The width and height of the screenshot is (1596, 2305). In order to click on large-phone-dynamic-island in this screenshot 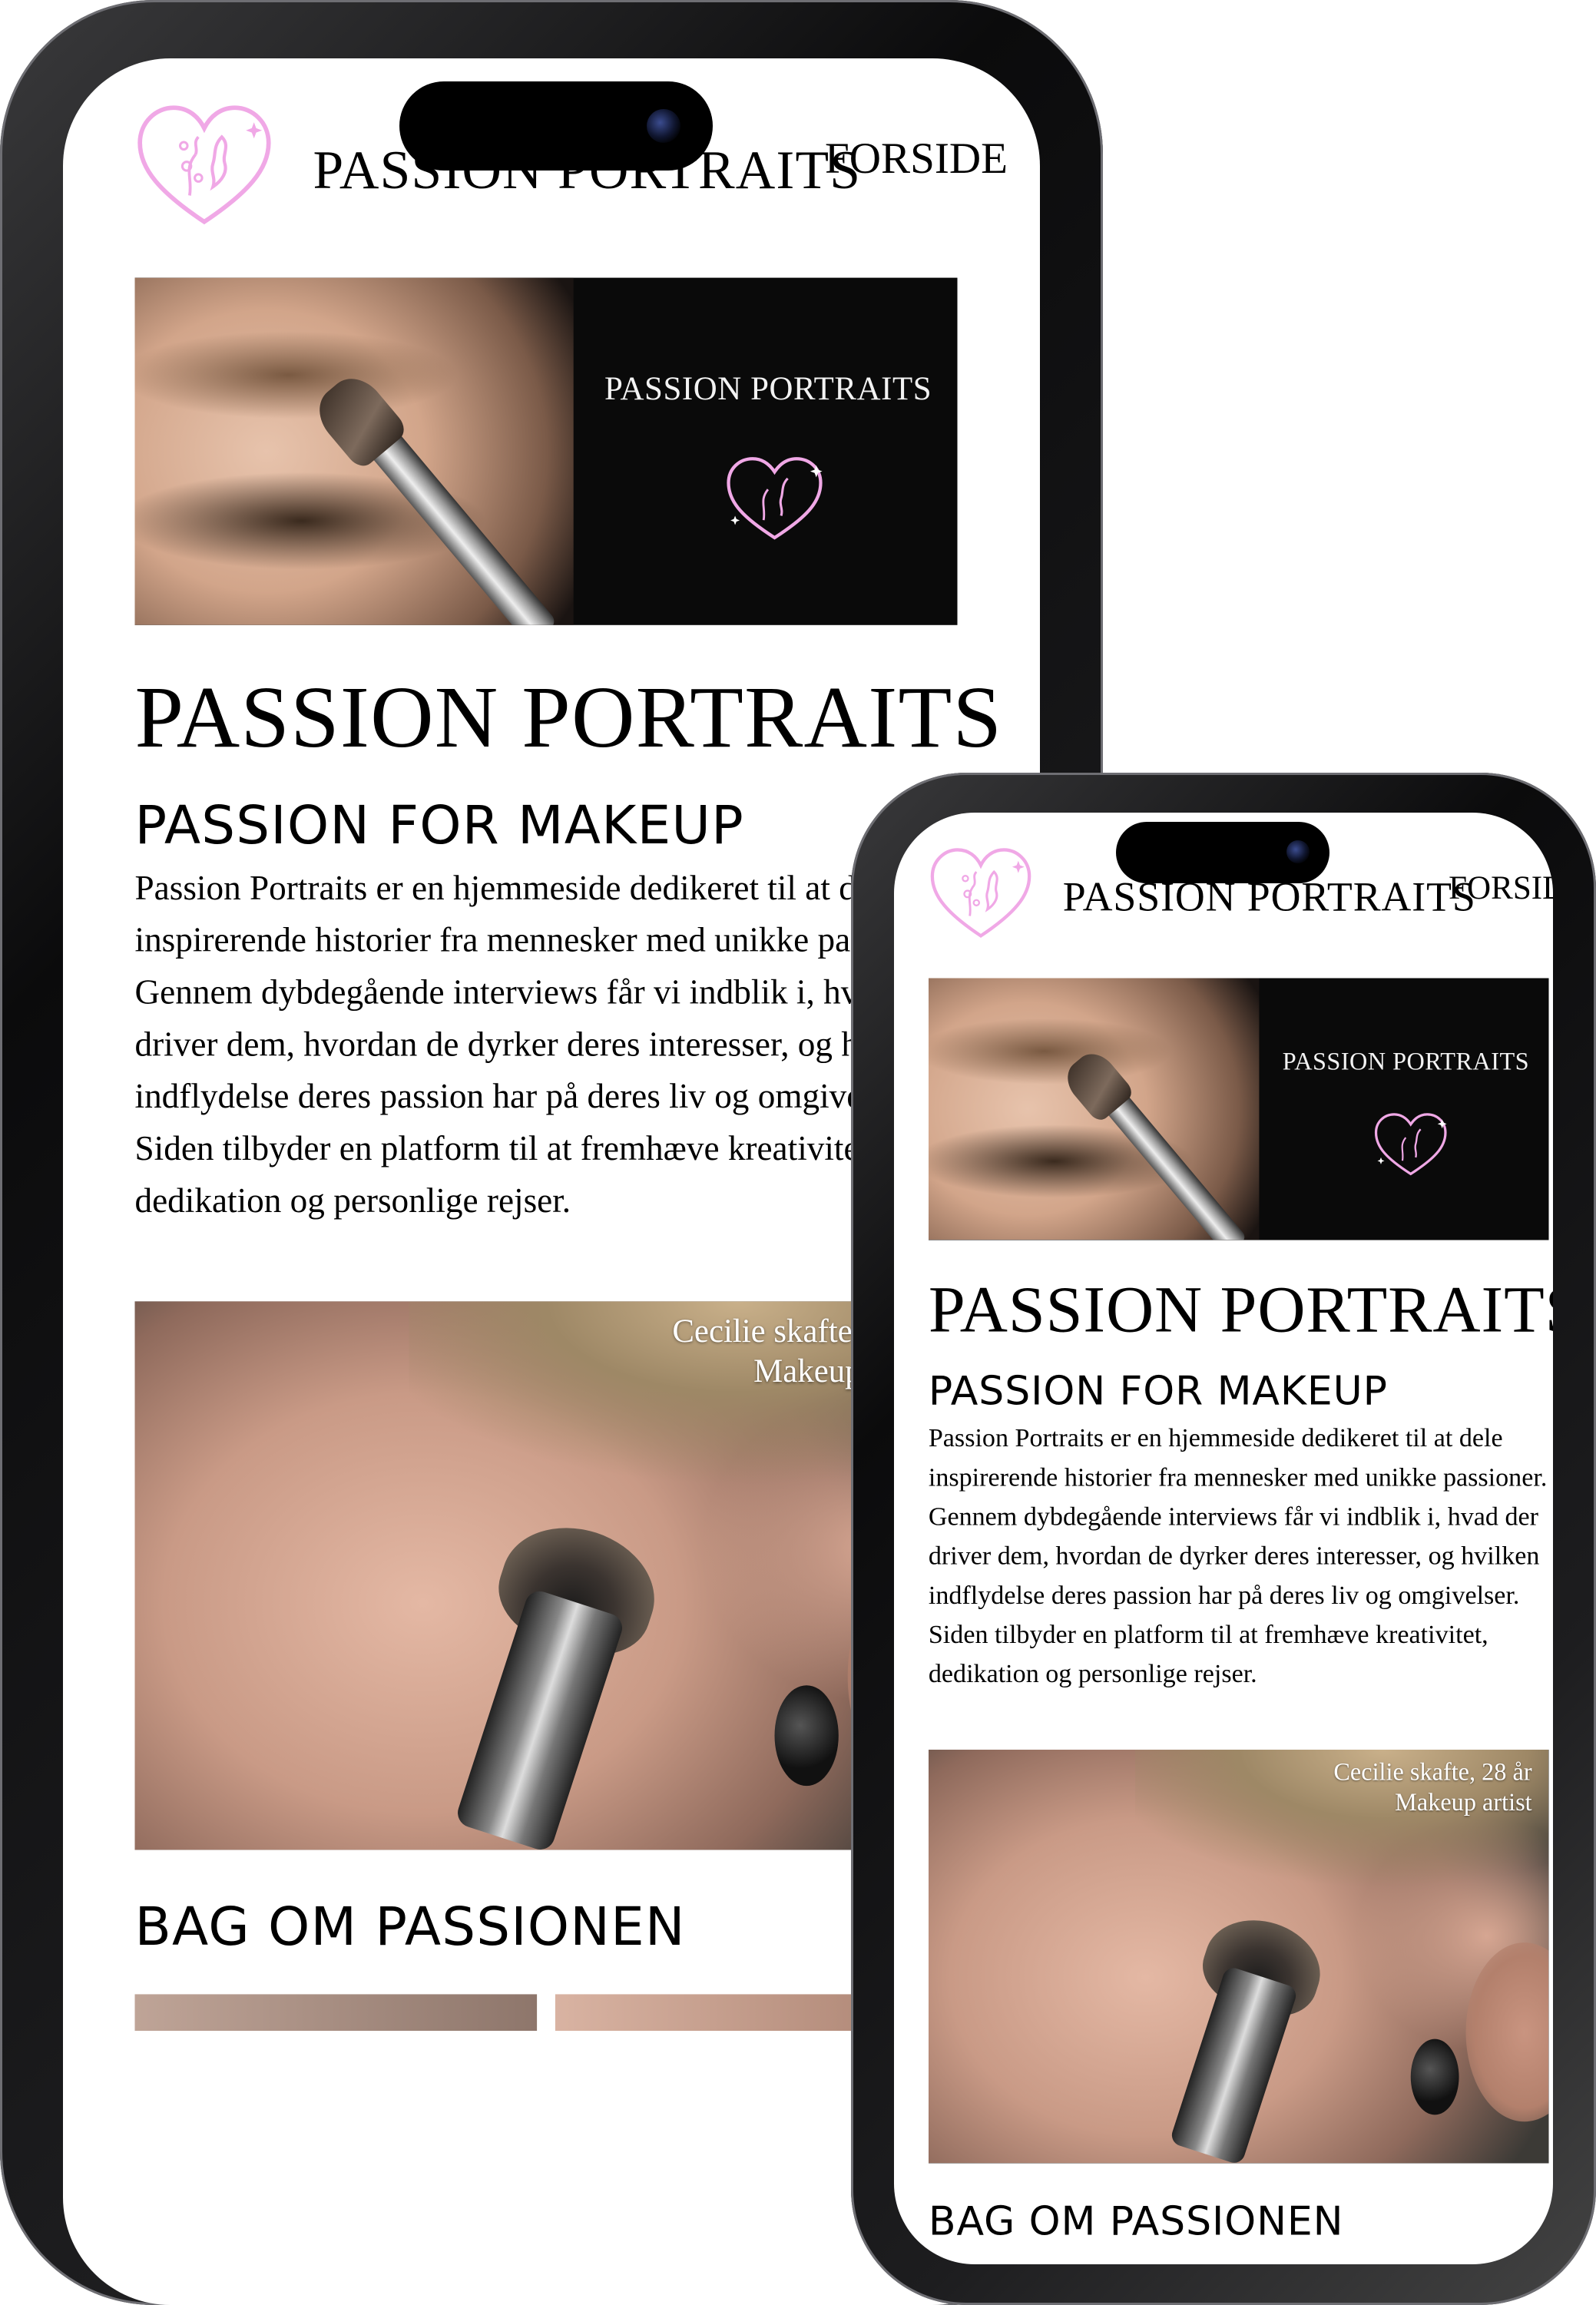, I will do `click(556, 126)`.